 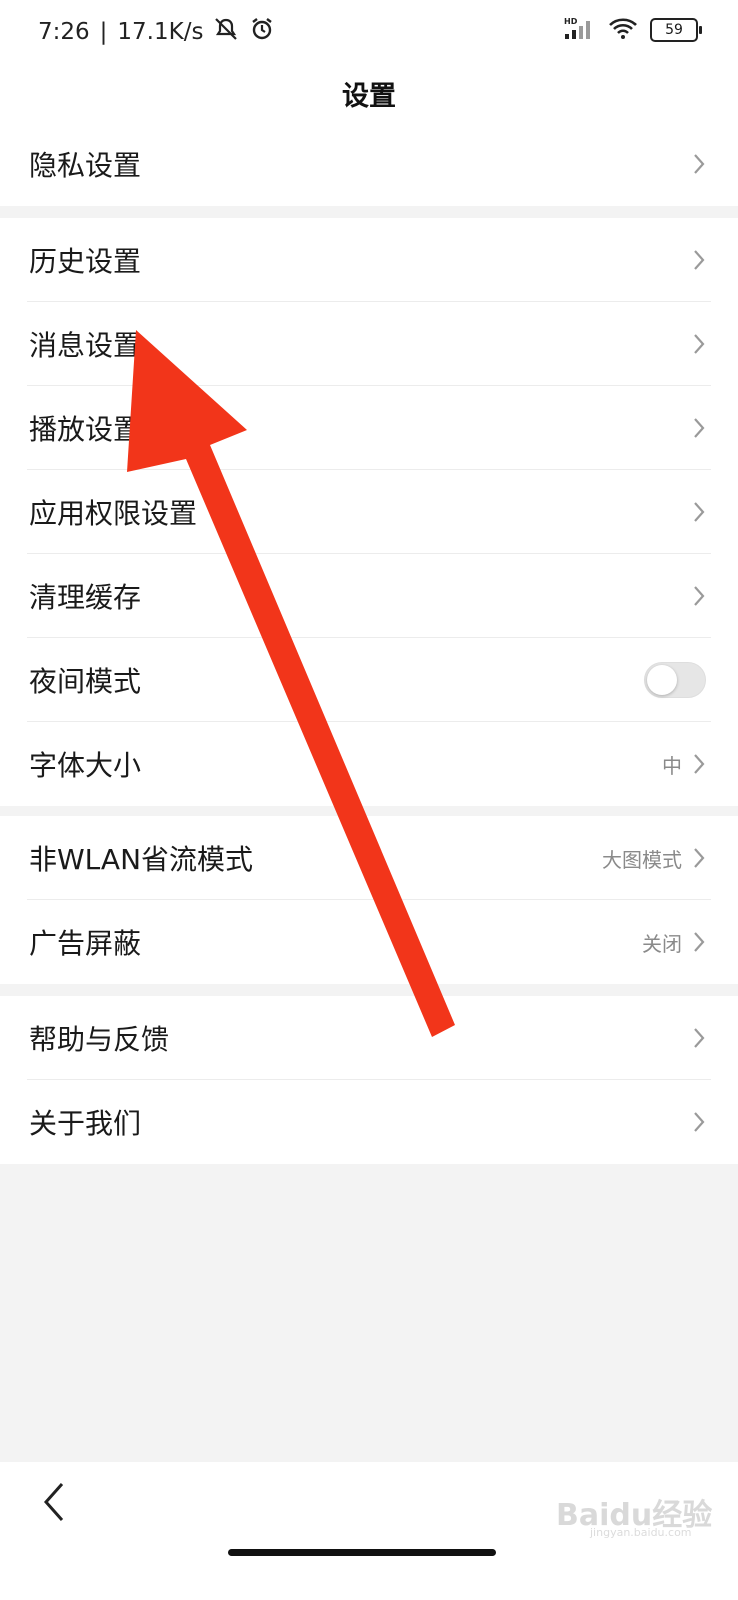 What do you see at coordinates (226, 32) in the screenshot?
I see `mute-bell-icon` at bounding box center [226, 32].